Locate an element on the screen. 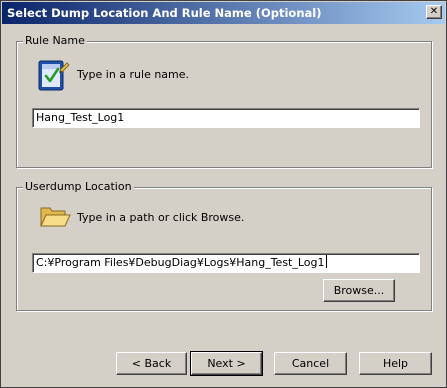 This screenshot has height=388, width=447. cancel-button-label: Cancel is located at coordinates (310, 363).